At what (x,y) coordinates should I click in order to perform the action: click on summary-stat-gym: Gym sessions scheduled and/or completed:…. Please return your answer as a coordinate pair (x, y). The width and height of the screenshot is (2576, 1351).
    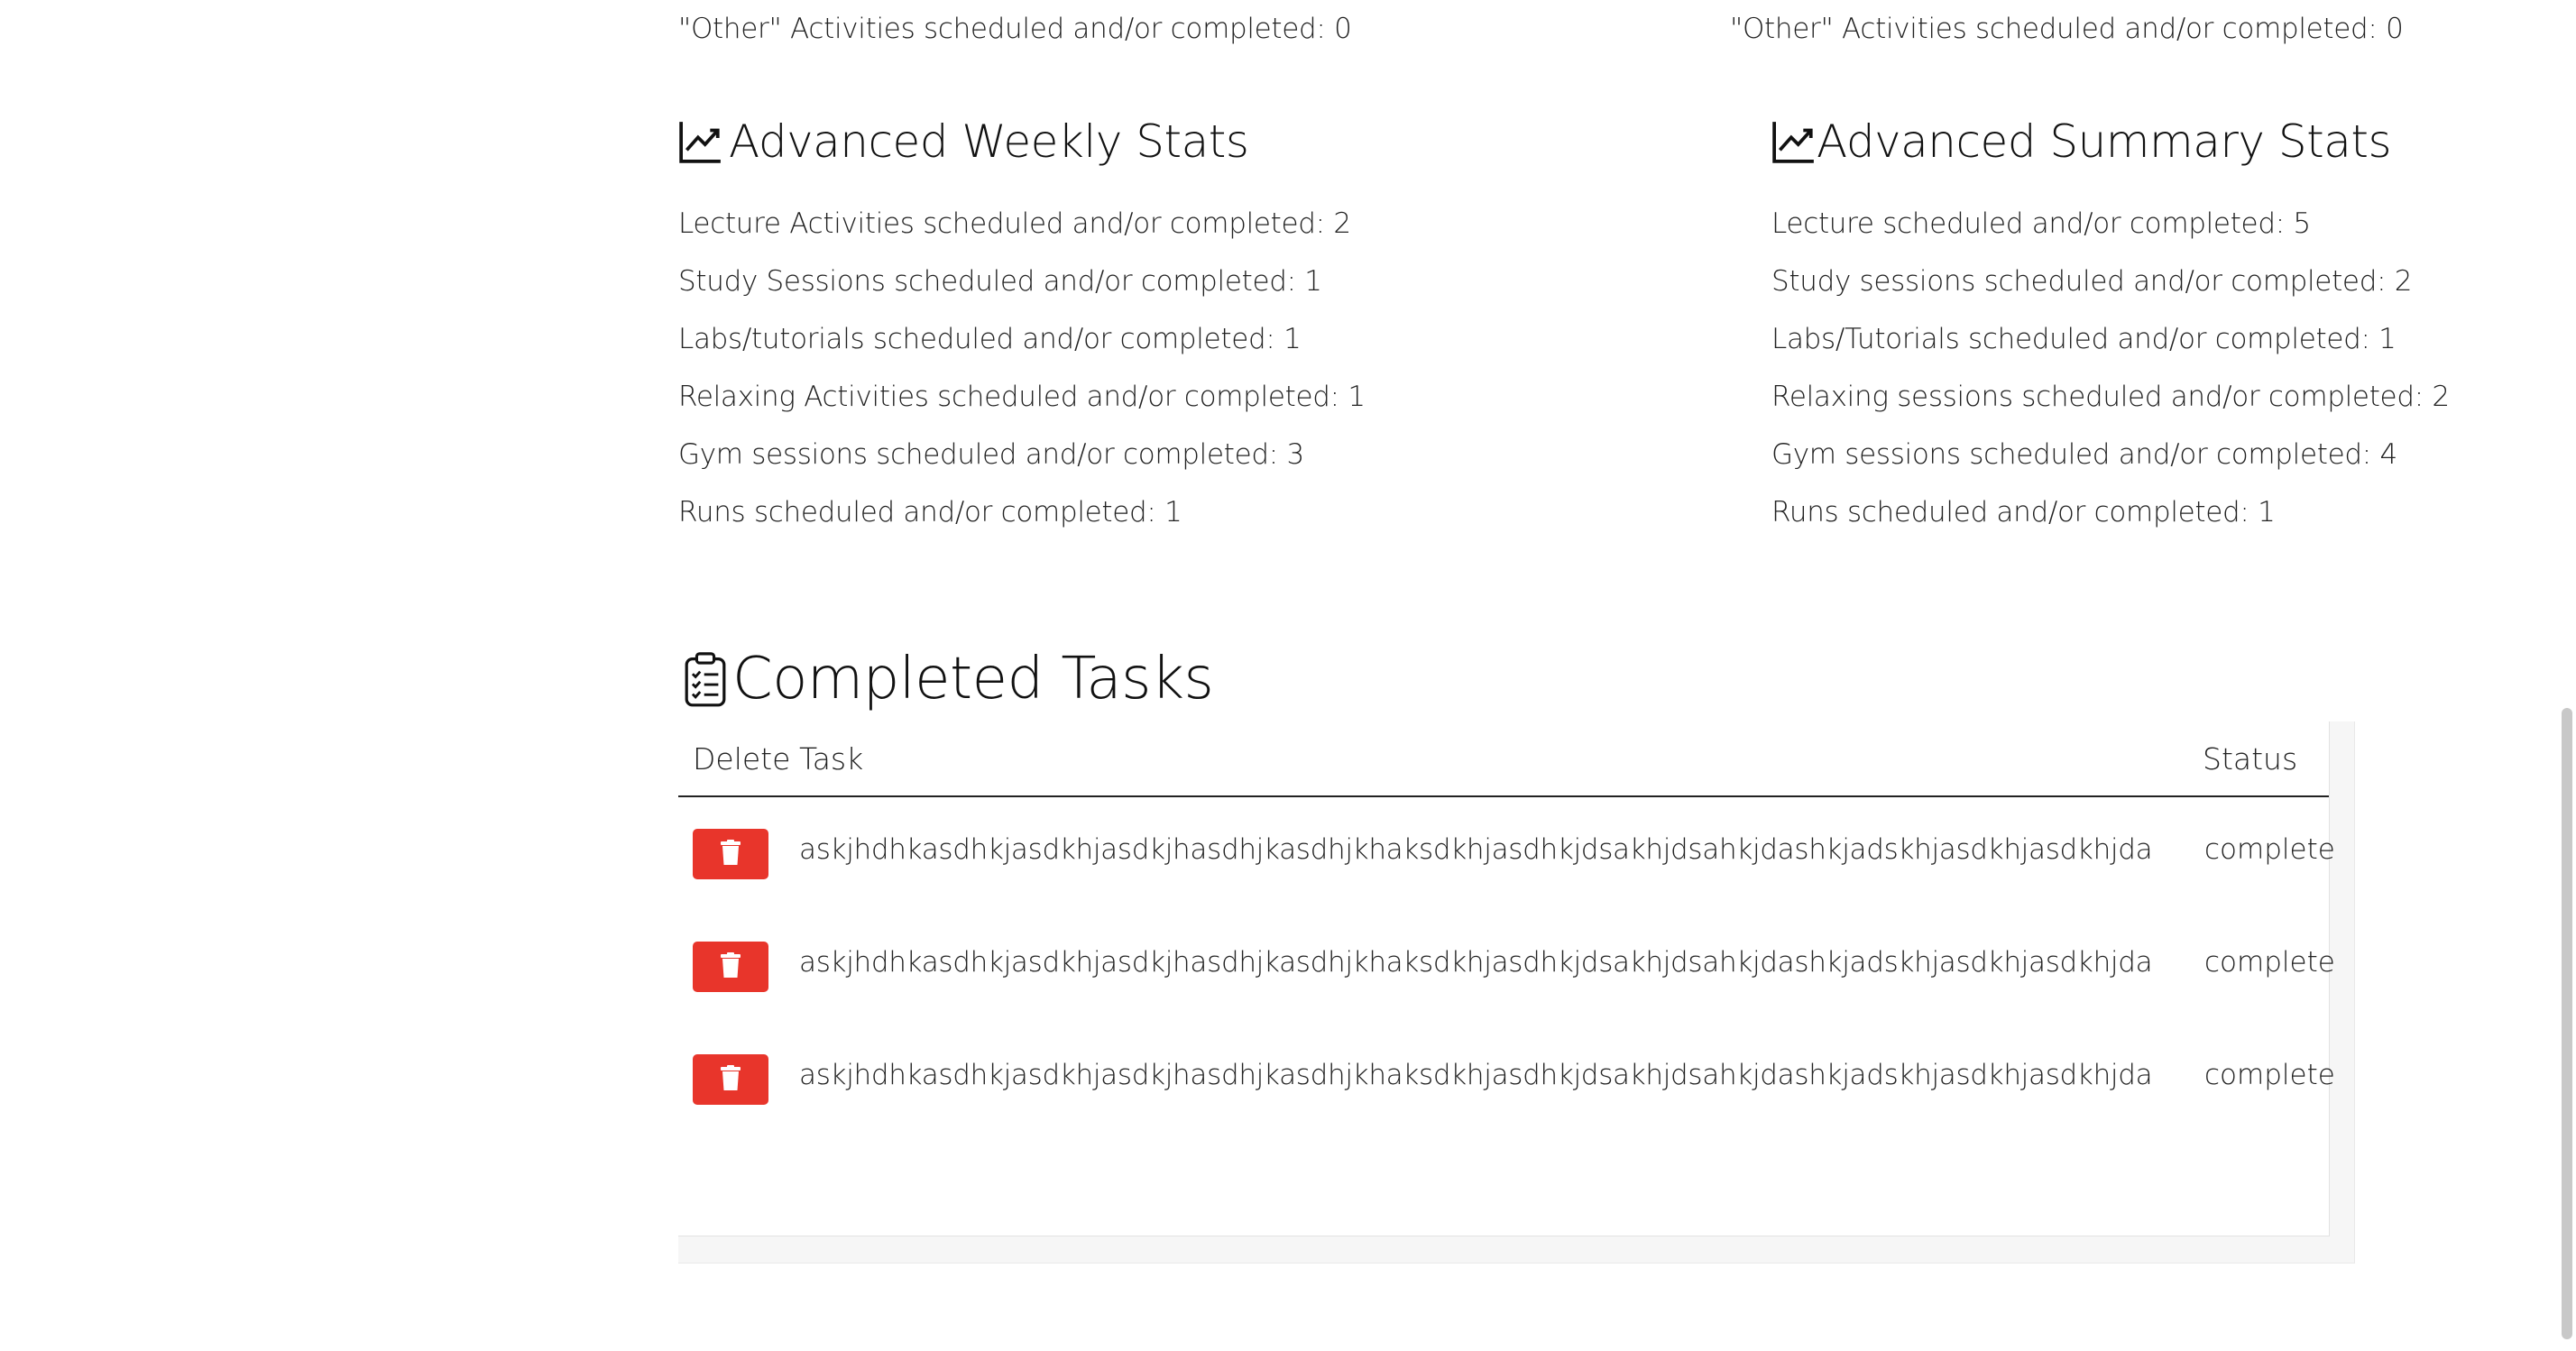
    Looking at the image, I should click on (2084, 454).